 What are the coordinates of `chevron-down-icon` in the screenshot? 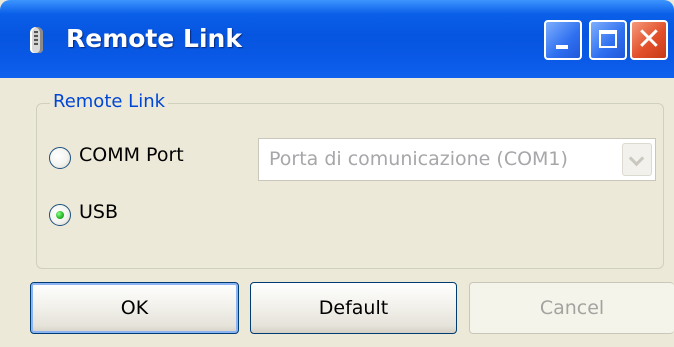 It's located at (637, 159).